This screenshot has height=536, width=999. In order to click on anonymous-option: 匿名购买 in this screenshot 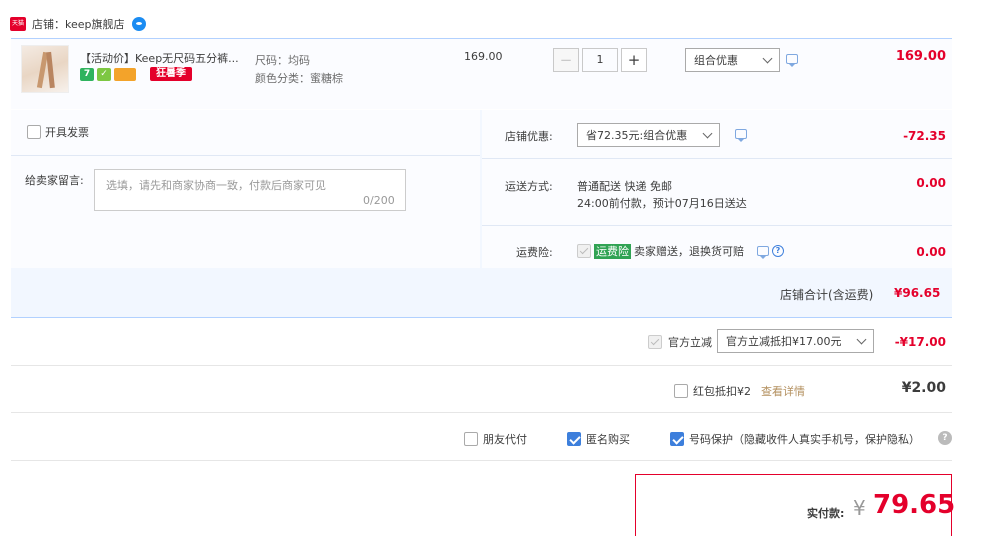, I will do `click(598, 439)`.